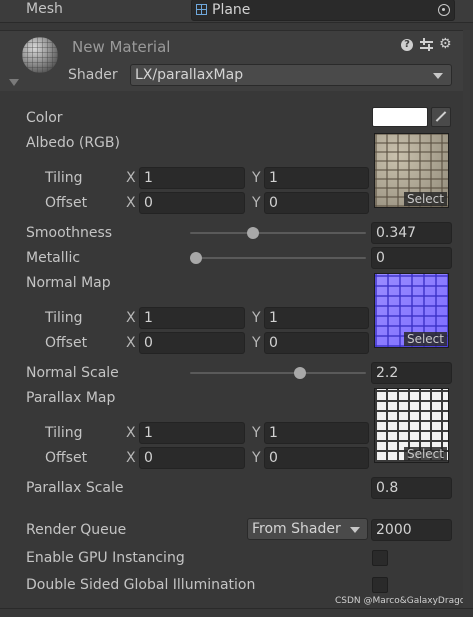  Describe the element at coordinates (316, 178) in the screenshot. I see `albedo-tiling-y-field: 1` at that location.